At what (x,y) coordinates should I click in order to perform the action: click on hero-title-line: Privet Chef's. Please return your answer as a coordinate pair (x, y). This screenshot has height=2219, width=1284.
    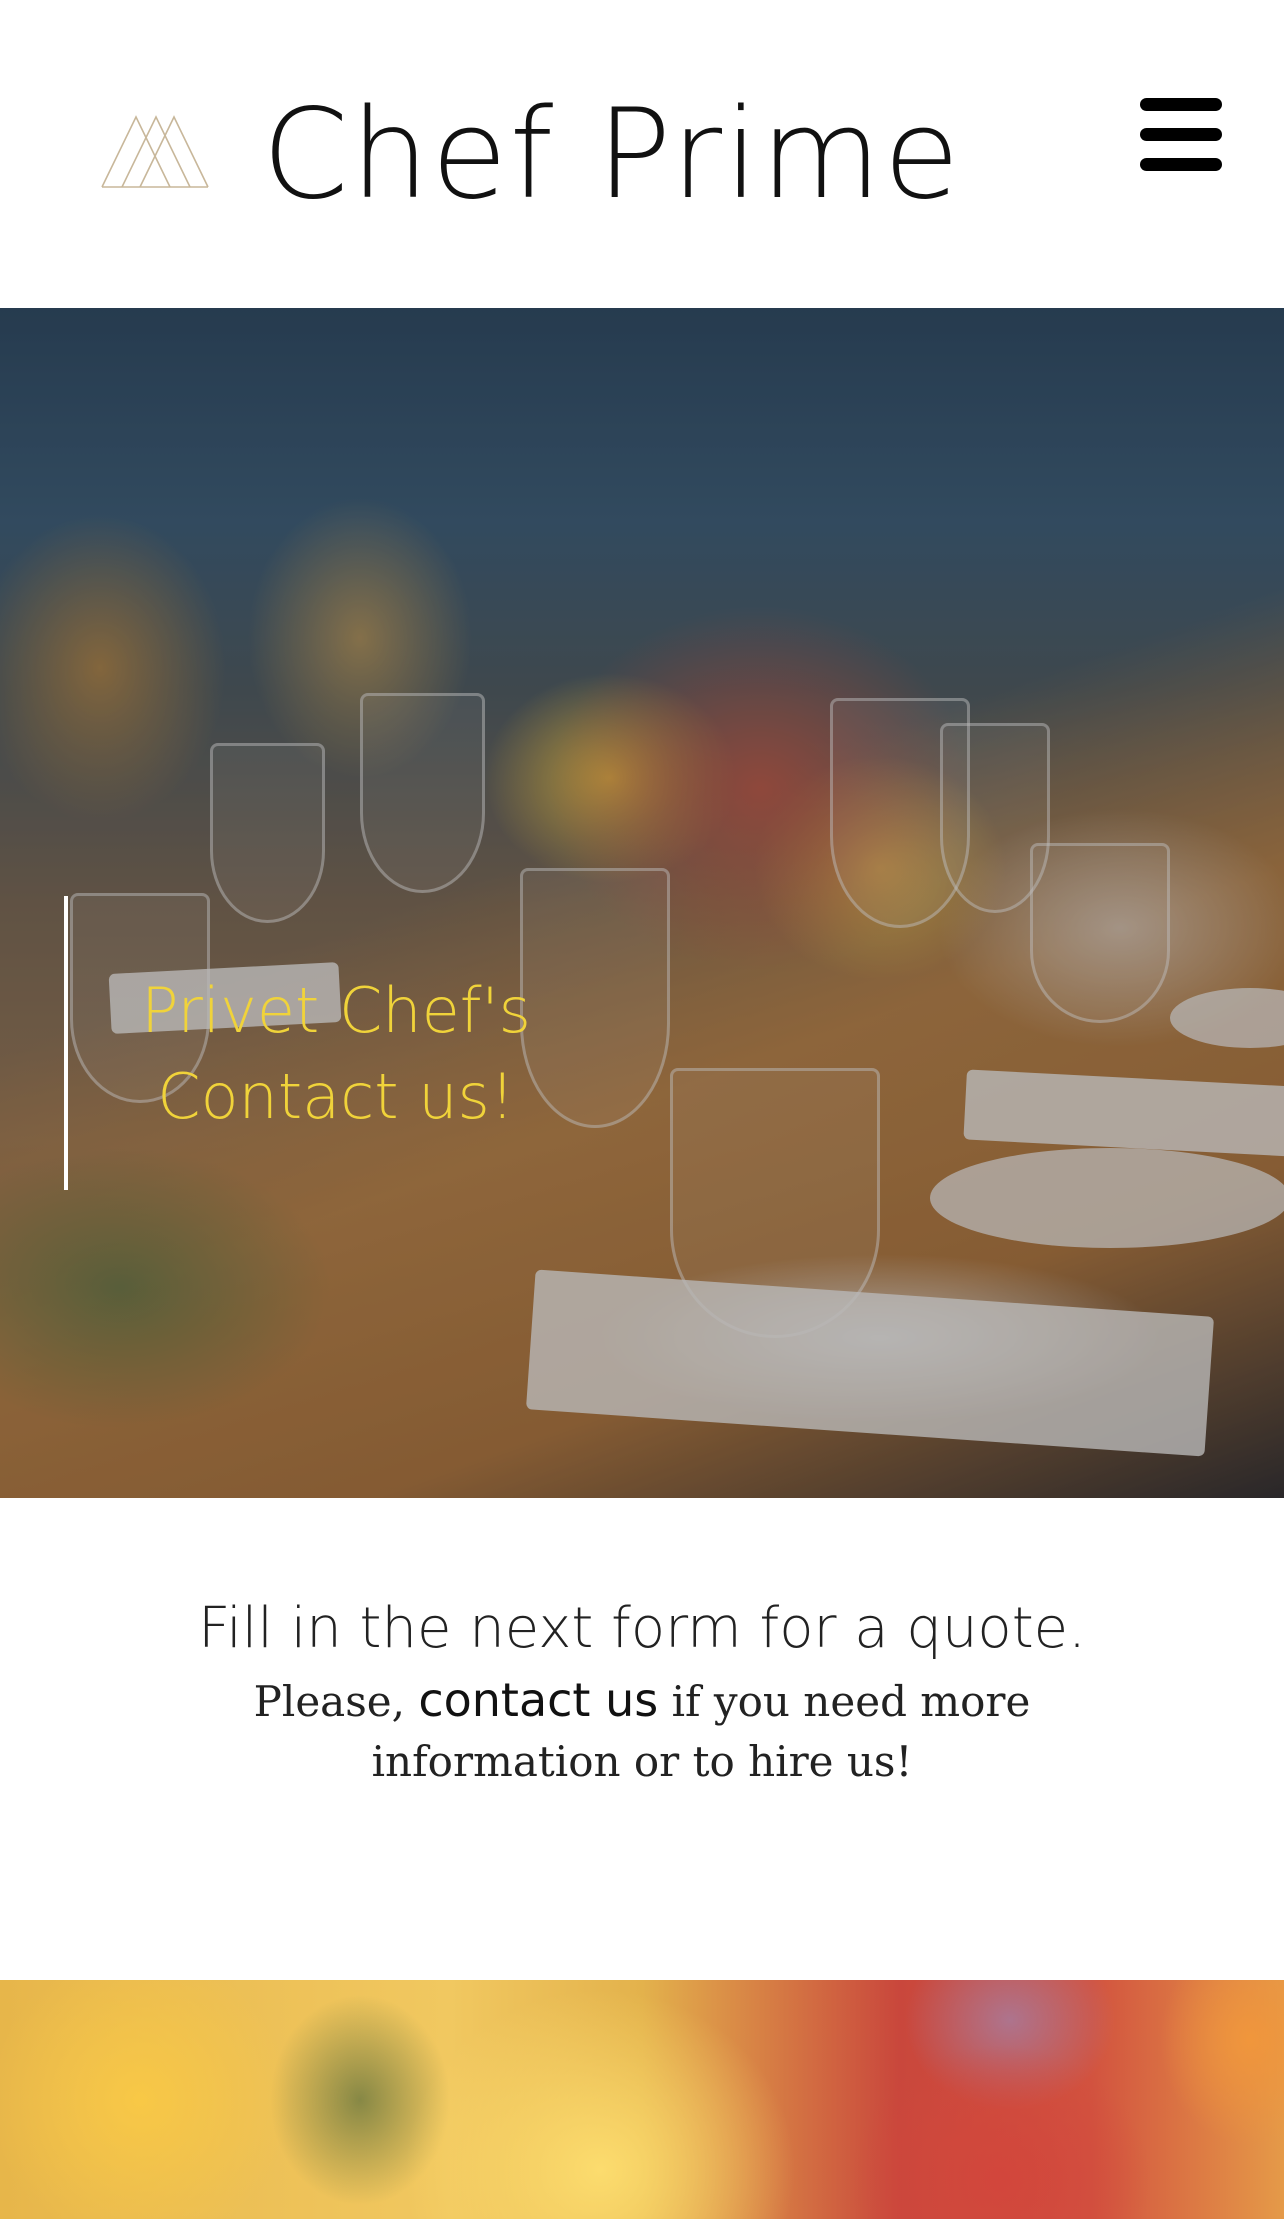
    Looking at the image, I should click on (336, 1010).